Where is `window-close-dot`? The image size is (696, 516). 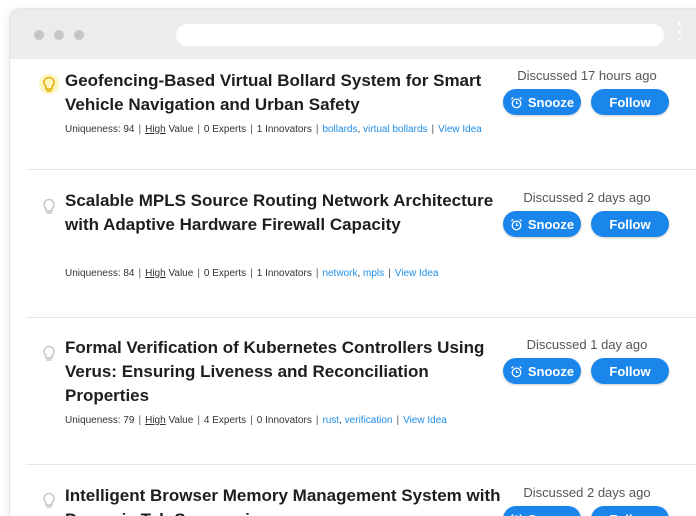
window-close-dot is located at coordinates (39, 35).